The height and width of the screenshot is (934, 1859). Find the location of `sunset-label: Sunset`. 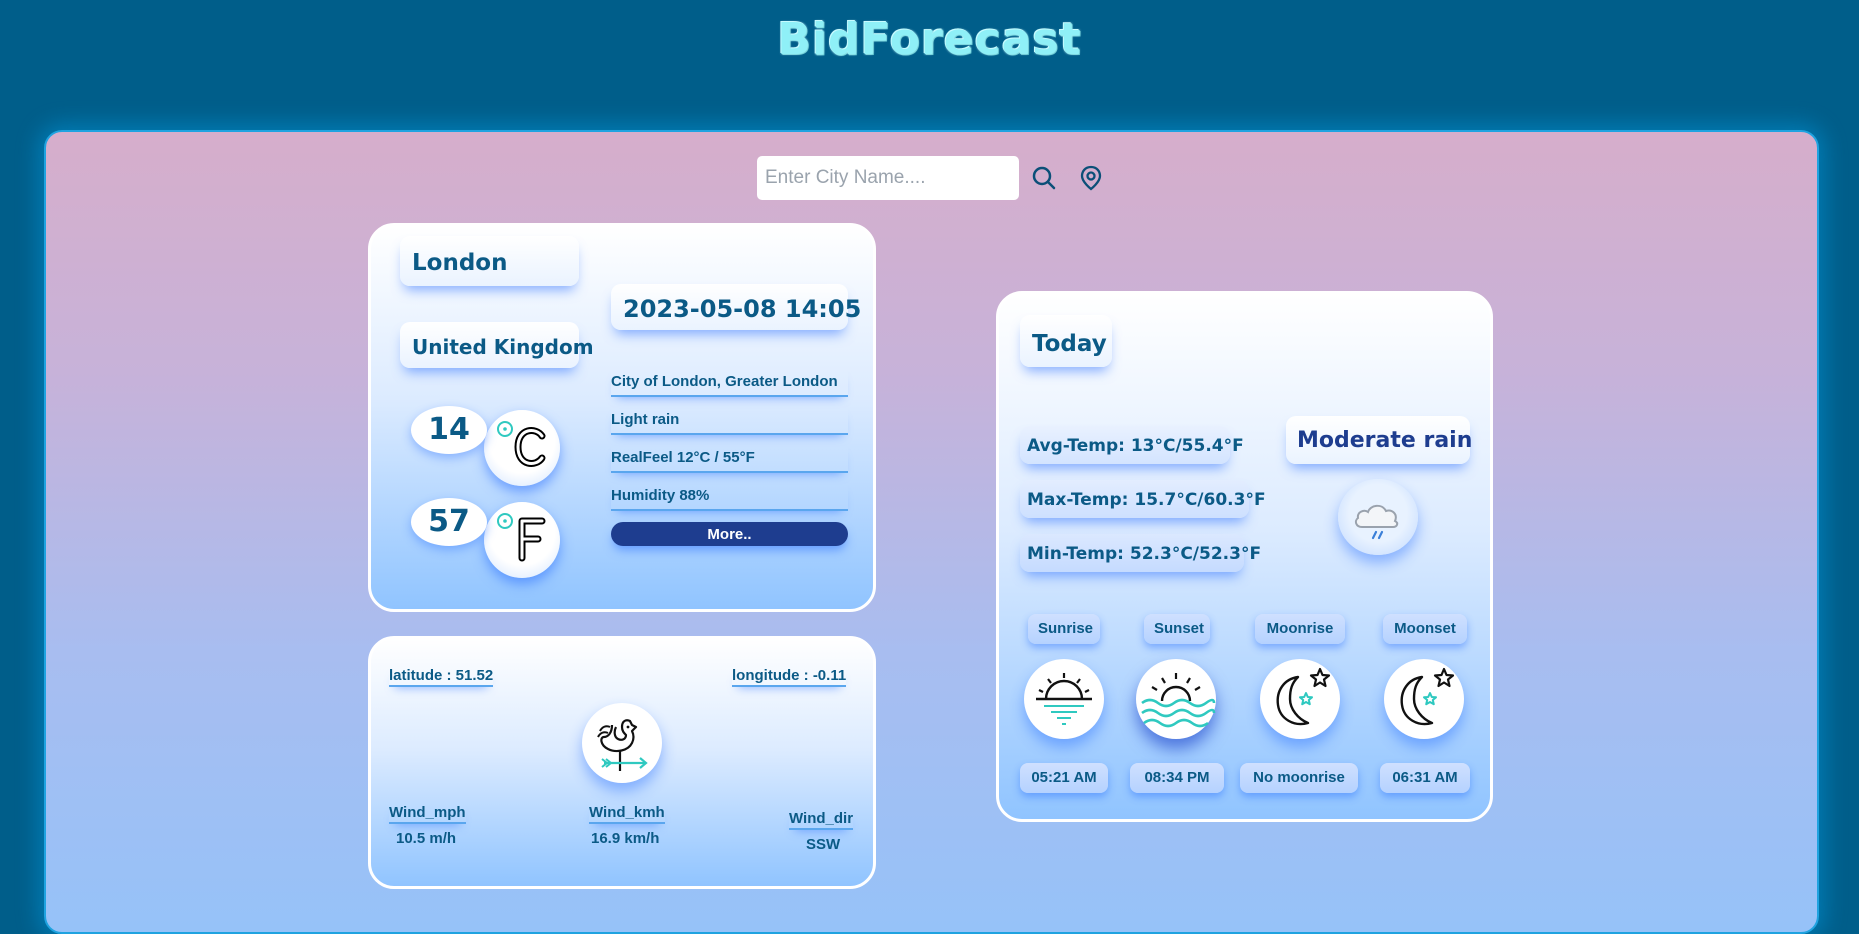

sunset-label: Sunset is located at coordinates (1177, 629).